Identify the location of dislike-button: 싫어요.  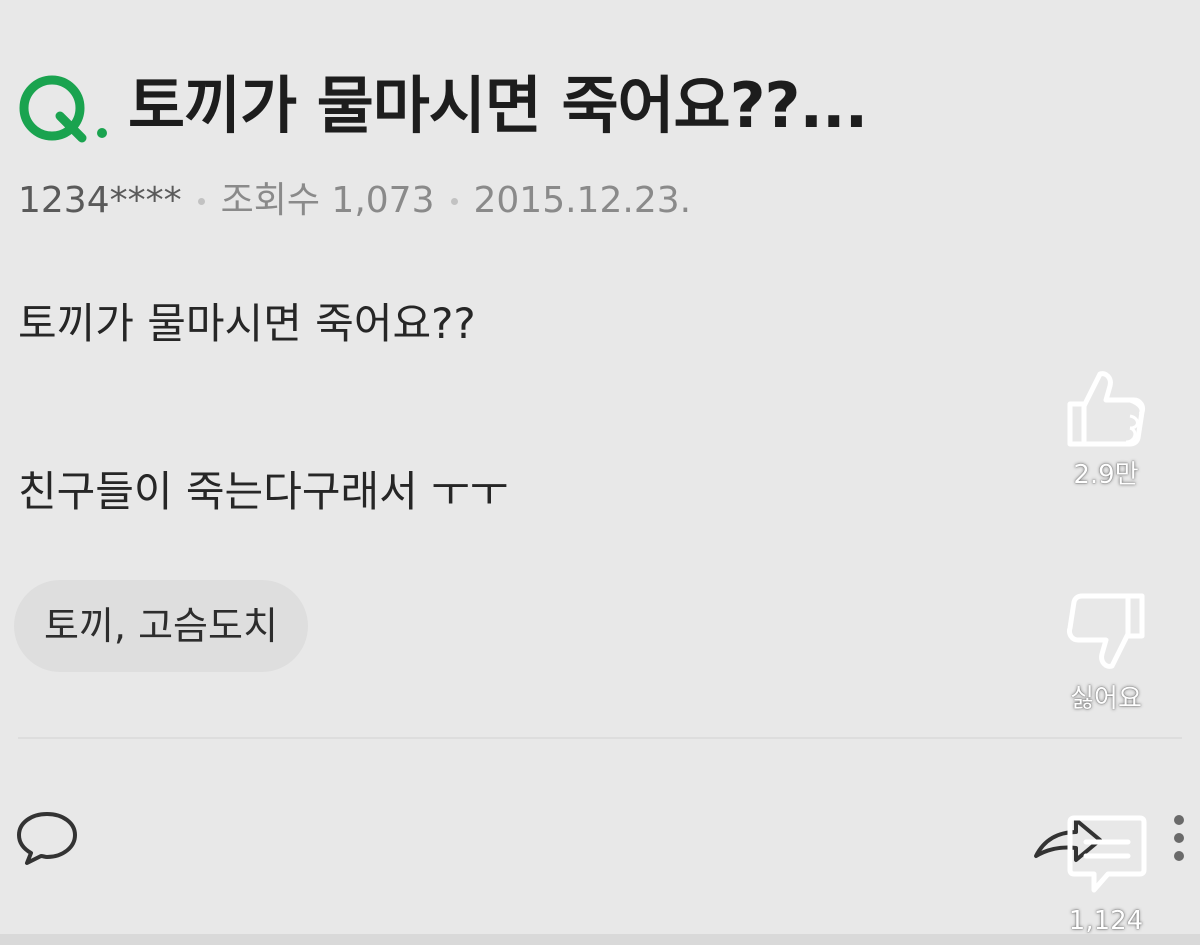
(1106, 653).